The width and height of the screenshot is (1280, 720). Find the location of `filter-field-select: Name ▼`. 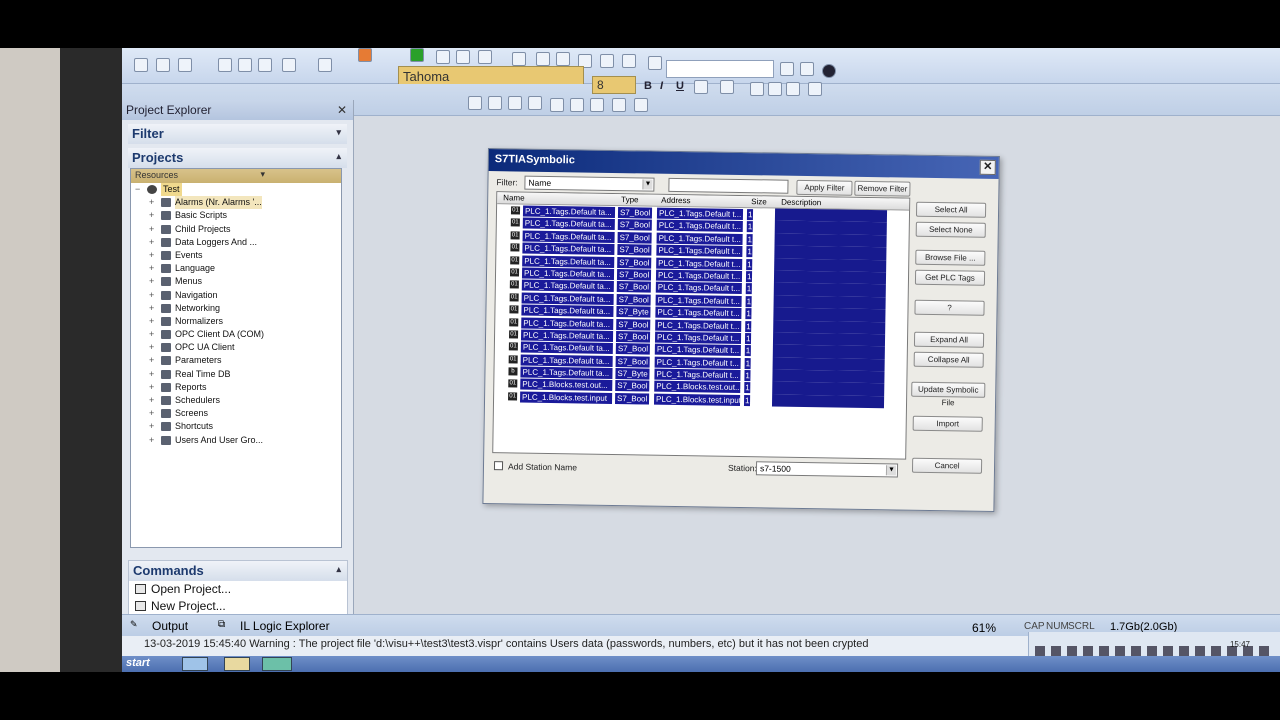

filter-field-select: Name ▼ is located at coordinates (589, 183).